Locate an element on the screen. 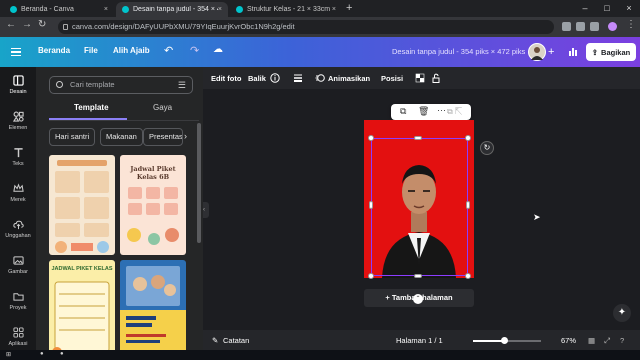  edit-photo-button: Edit foto is located at coordinates (226, 78).